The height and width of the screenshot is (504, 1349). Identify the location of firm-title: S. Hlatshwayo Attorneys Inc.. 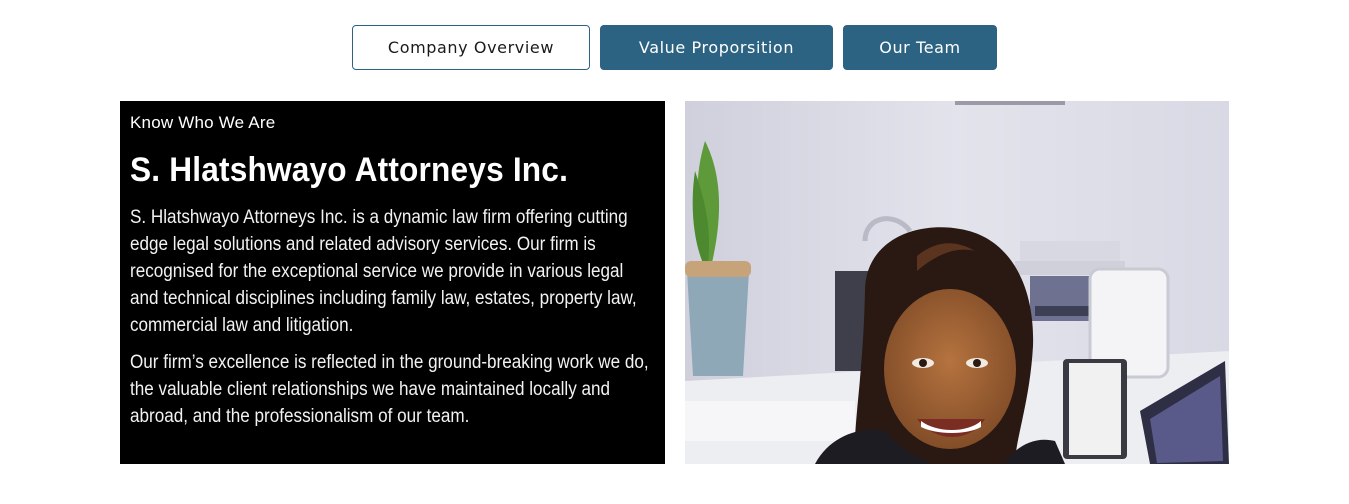
(349, 170).